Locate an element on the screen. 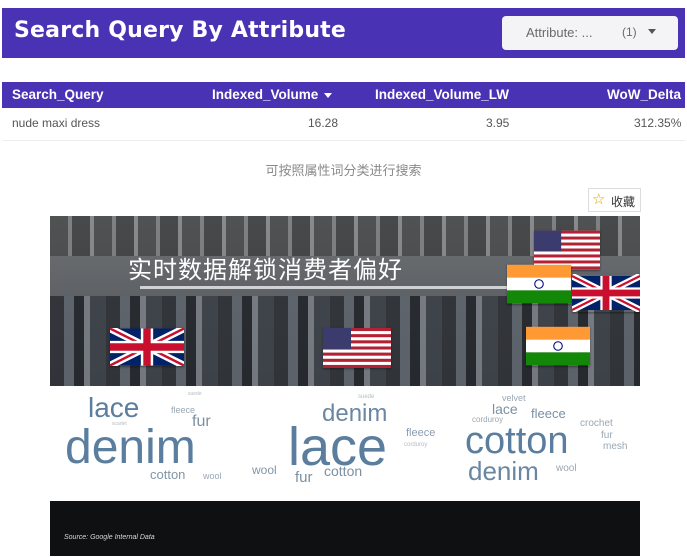 The height and width of the screenshot is (557, 687). column-header-wow-delta: WoW_Delta is located at coordinates (644, 94).